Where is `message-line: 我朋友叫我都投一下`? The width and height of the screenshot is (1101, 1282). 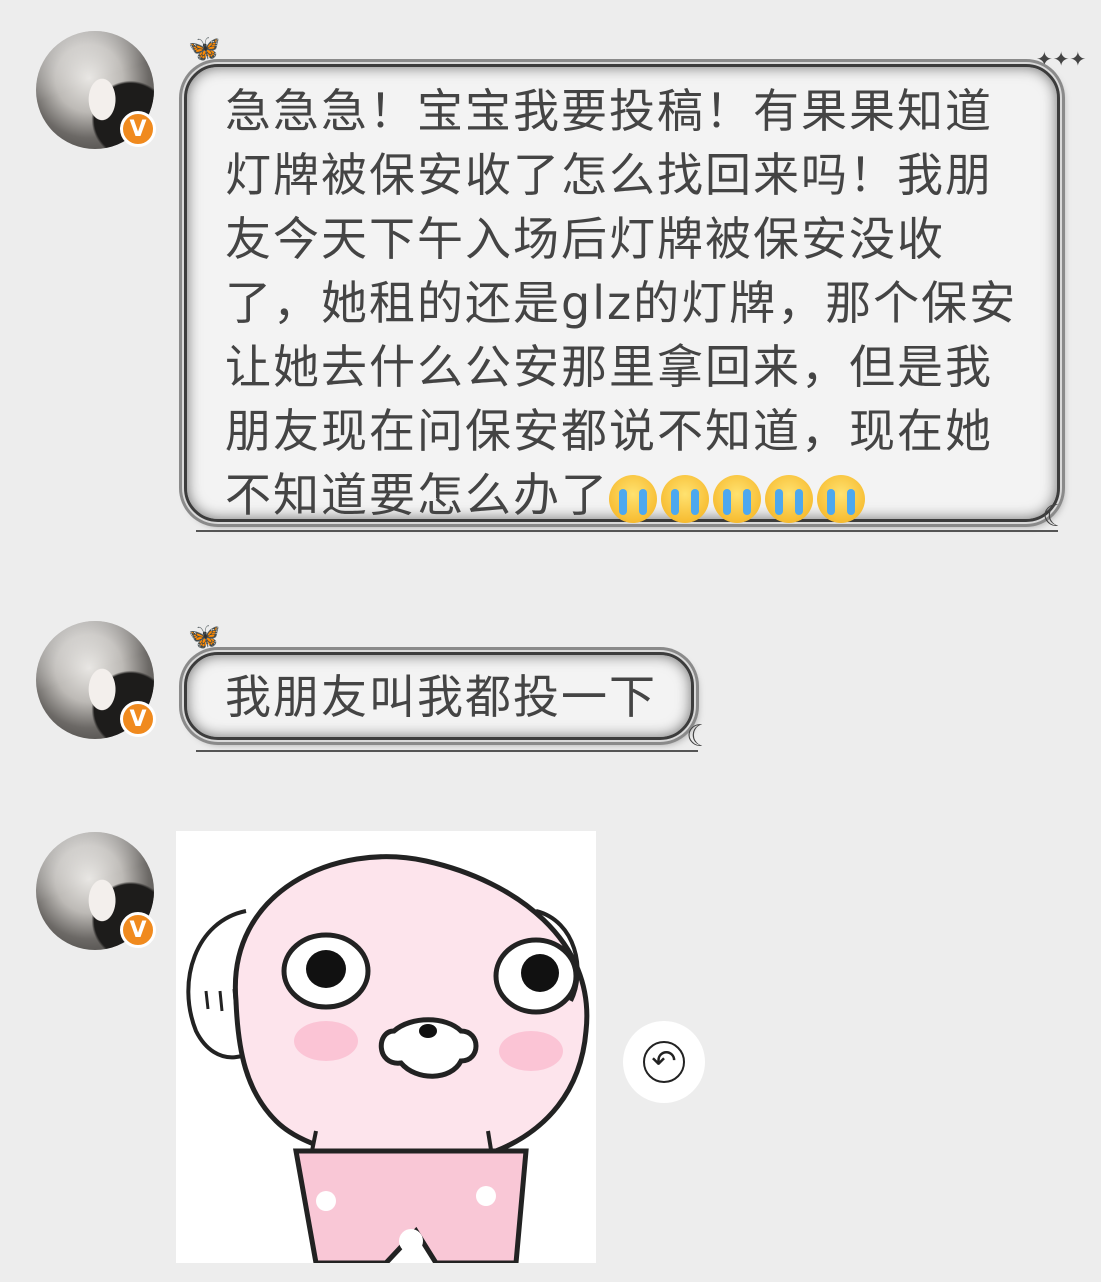
message-line: 我朋友叫我都投一下 is located at coordinates (441, 697).